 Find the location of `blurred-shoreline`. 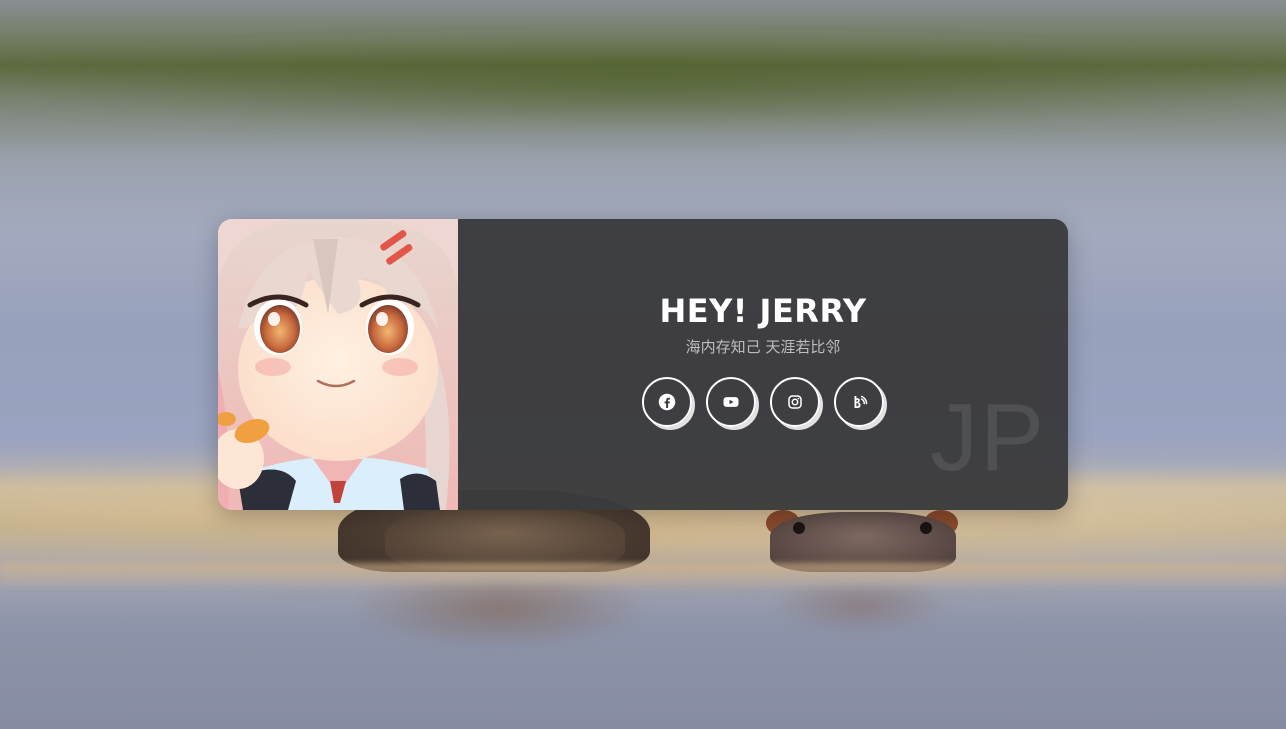

blurred-shoreline is located at coordinates (643, 85).